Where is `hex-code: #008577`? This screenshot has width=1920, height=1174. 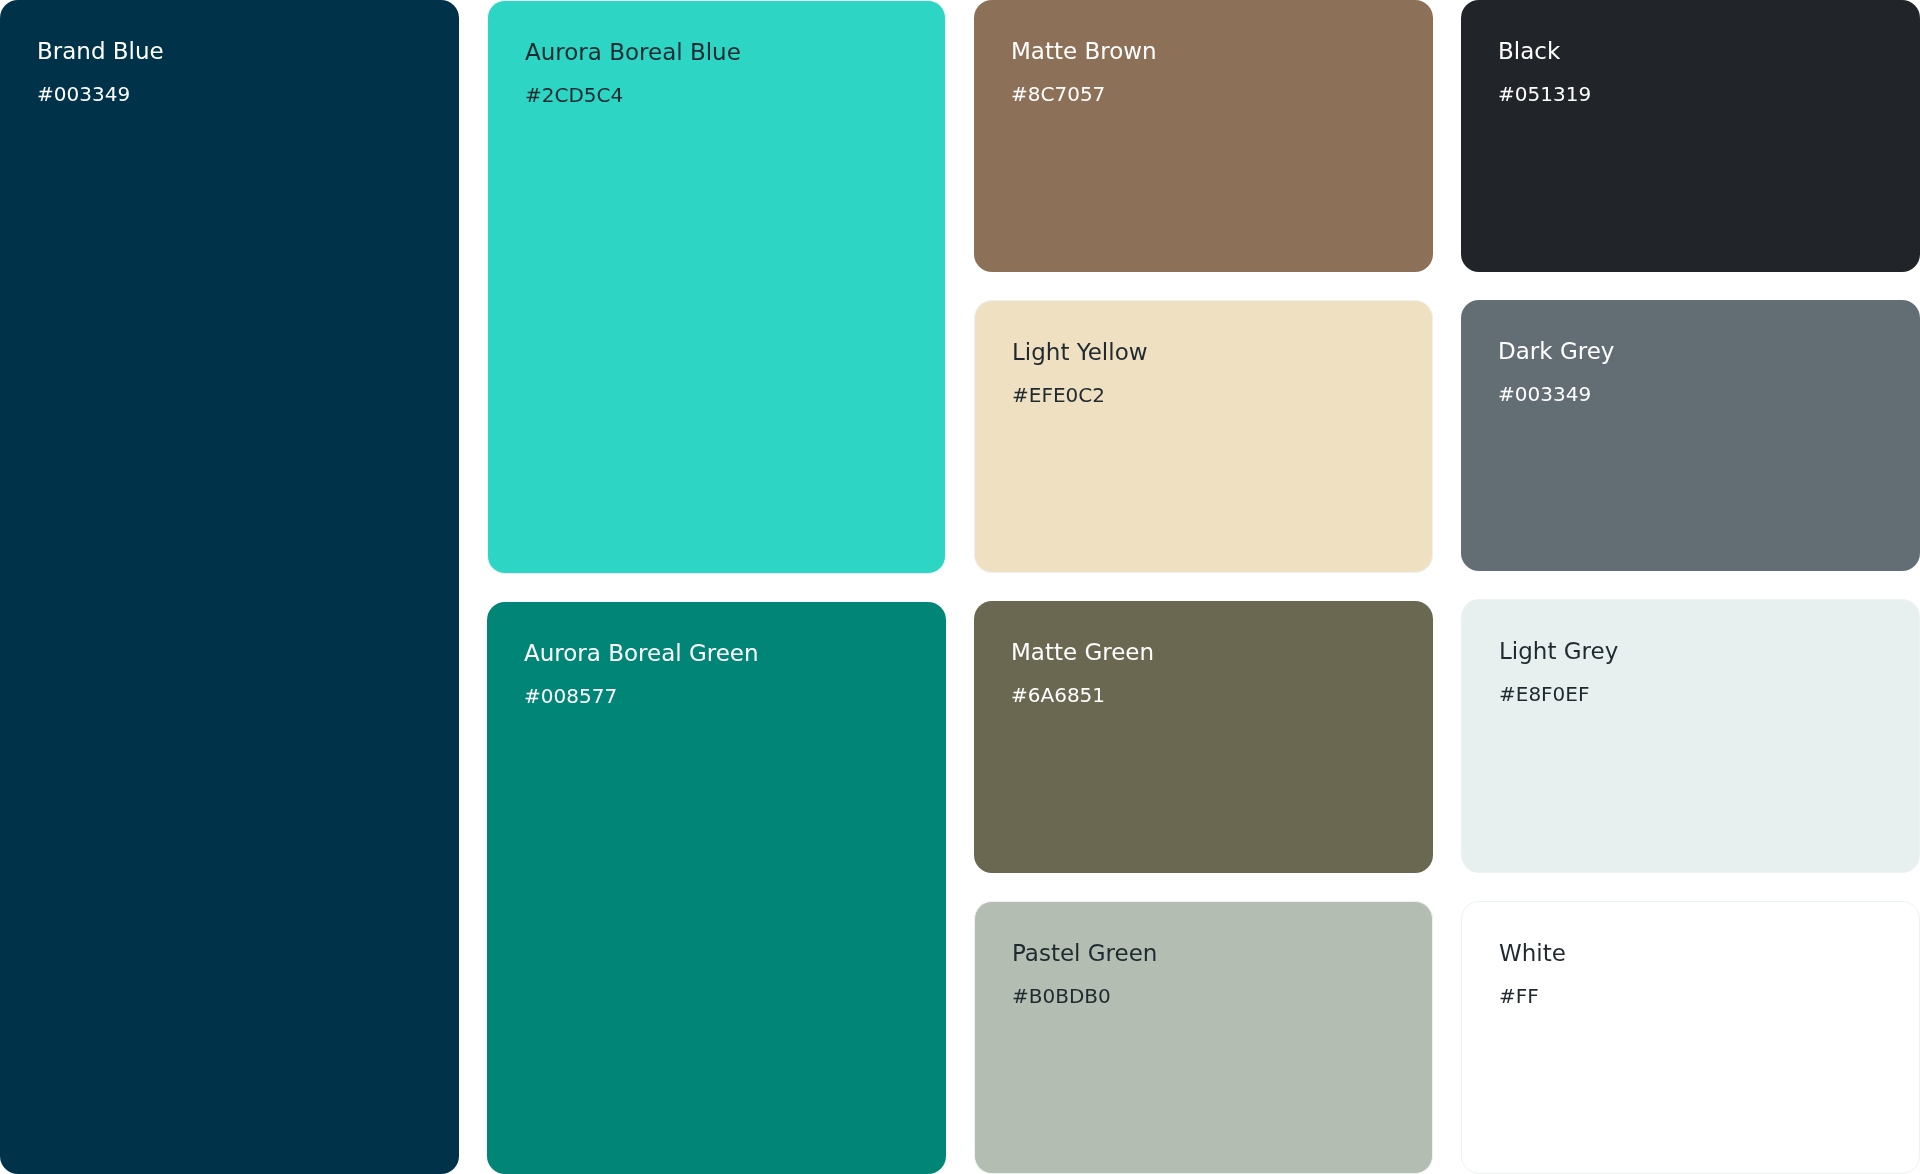 hex-code: #008577 is located at coordinates (571, 696).